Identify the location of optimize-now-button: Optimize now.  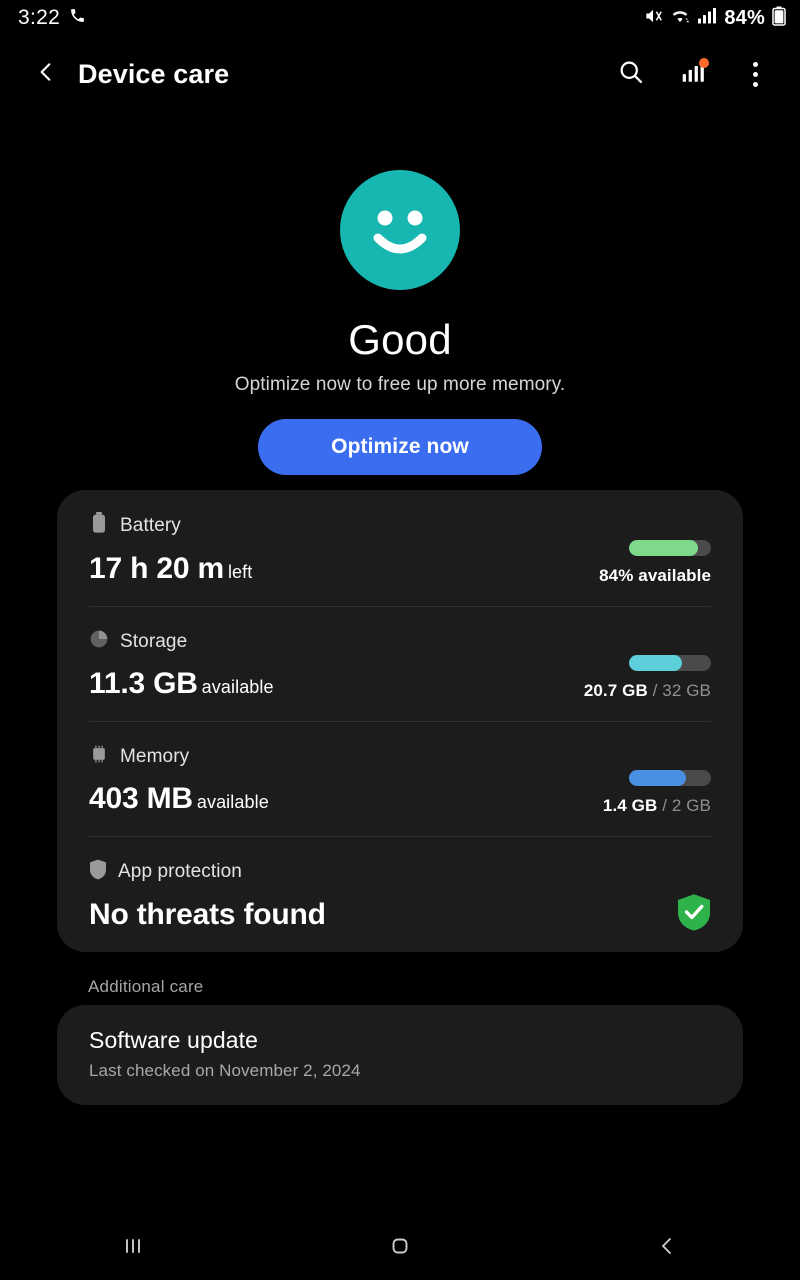
(400, 447).